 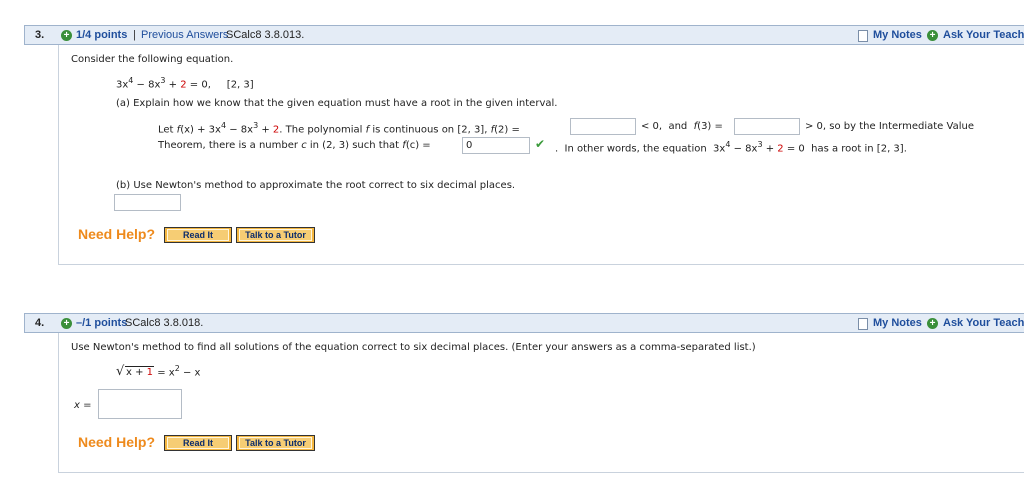 What do you see at coordinates (120, 371) in the screenshot?
I see `radical-sign-icon: √` at bounding box center [120, 371].